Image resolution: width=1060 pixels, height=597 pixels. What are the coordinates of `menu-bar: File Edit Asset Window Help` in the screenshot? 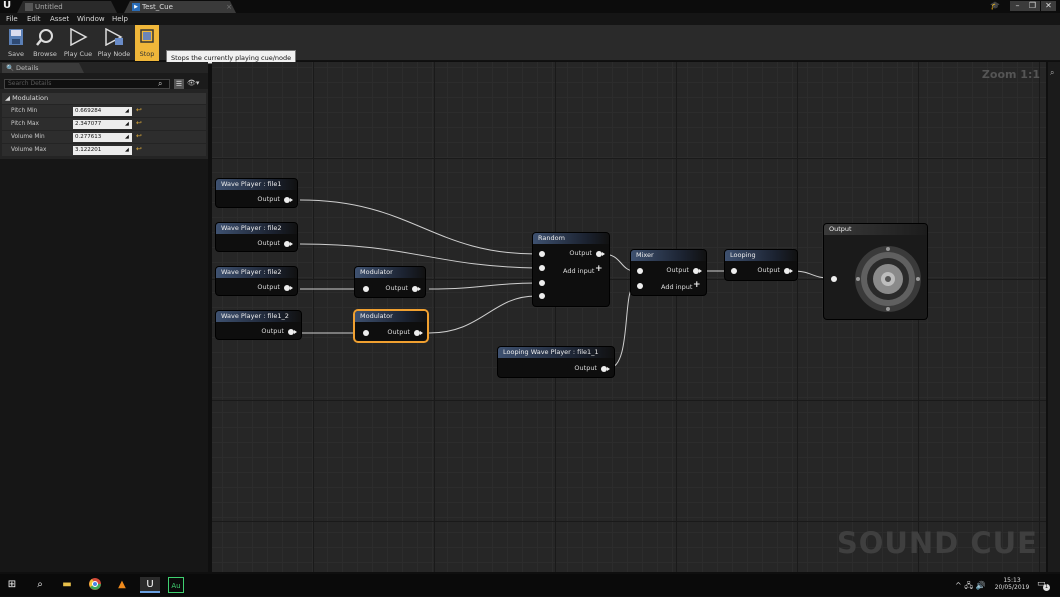 It's located at (530, 19).